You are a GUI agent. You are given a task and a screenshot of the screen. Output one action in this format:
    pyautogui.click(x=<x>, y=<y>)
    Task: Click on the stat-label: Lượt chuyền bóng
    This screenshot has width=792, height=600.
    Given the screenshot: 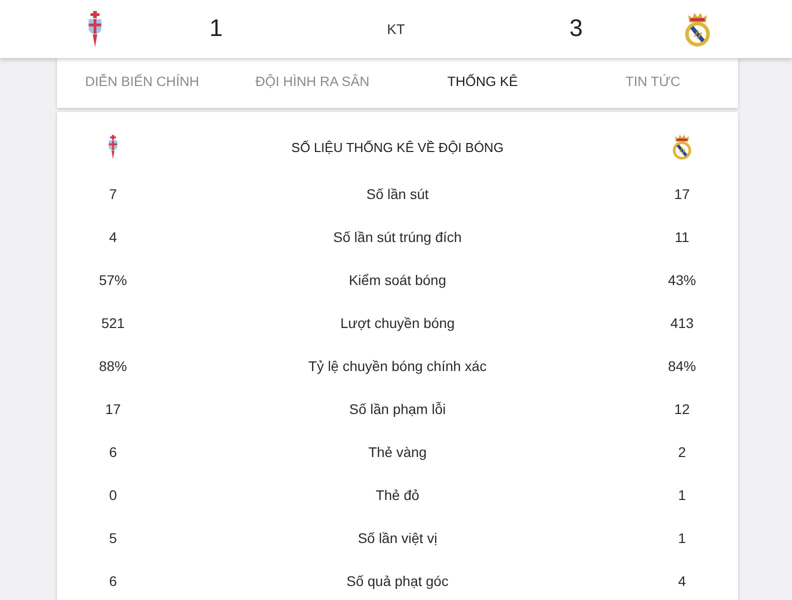 What is the action you would take?
    pyautogui.click(x=397, y=322)
    